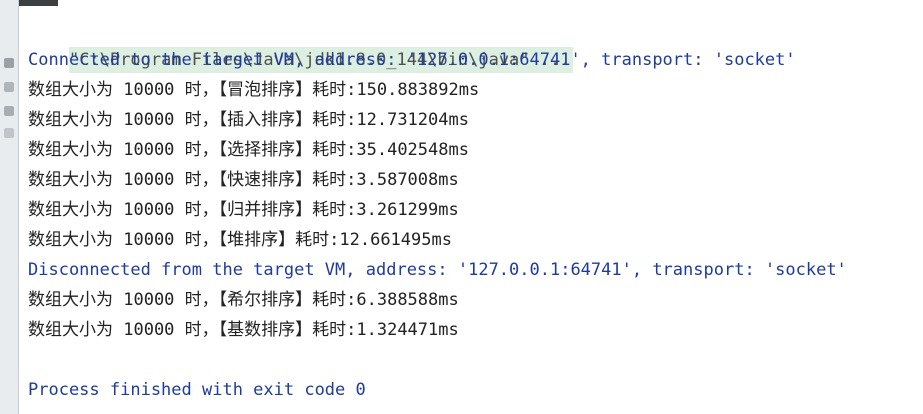 Image resolution: width=923 pixels, height=414 pixels. Describe the element at coordinates (243, 330) in the screenshot. I see `console-result-line: 数组大小为 10000 时，【基数排序】耗时:1.324471ms` at that location.